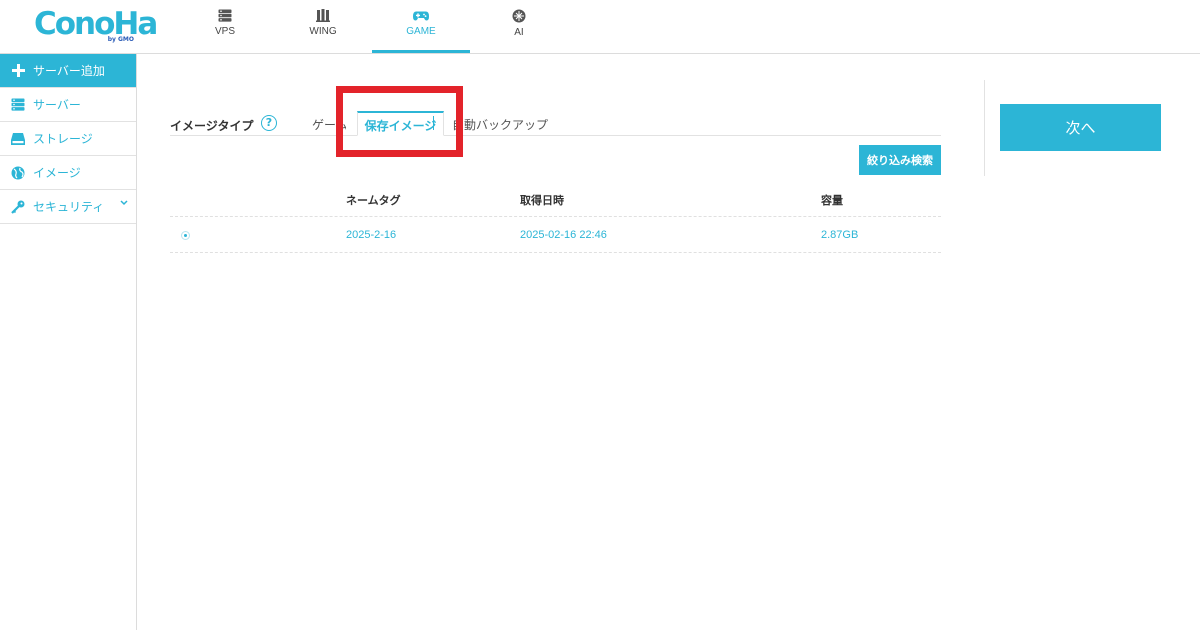  What do you see at coordinates (1080, 127) in the screenshot?
I see `next-button: 次へ` at bounding box center [1080, 127].